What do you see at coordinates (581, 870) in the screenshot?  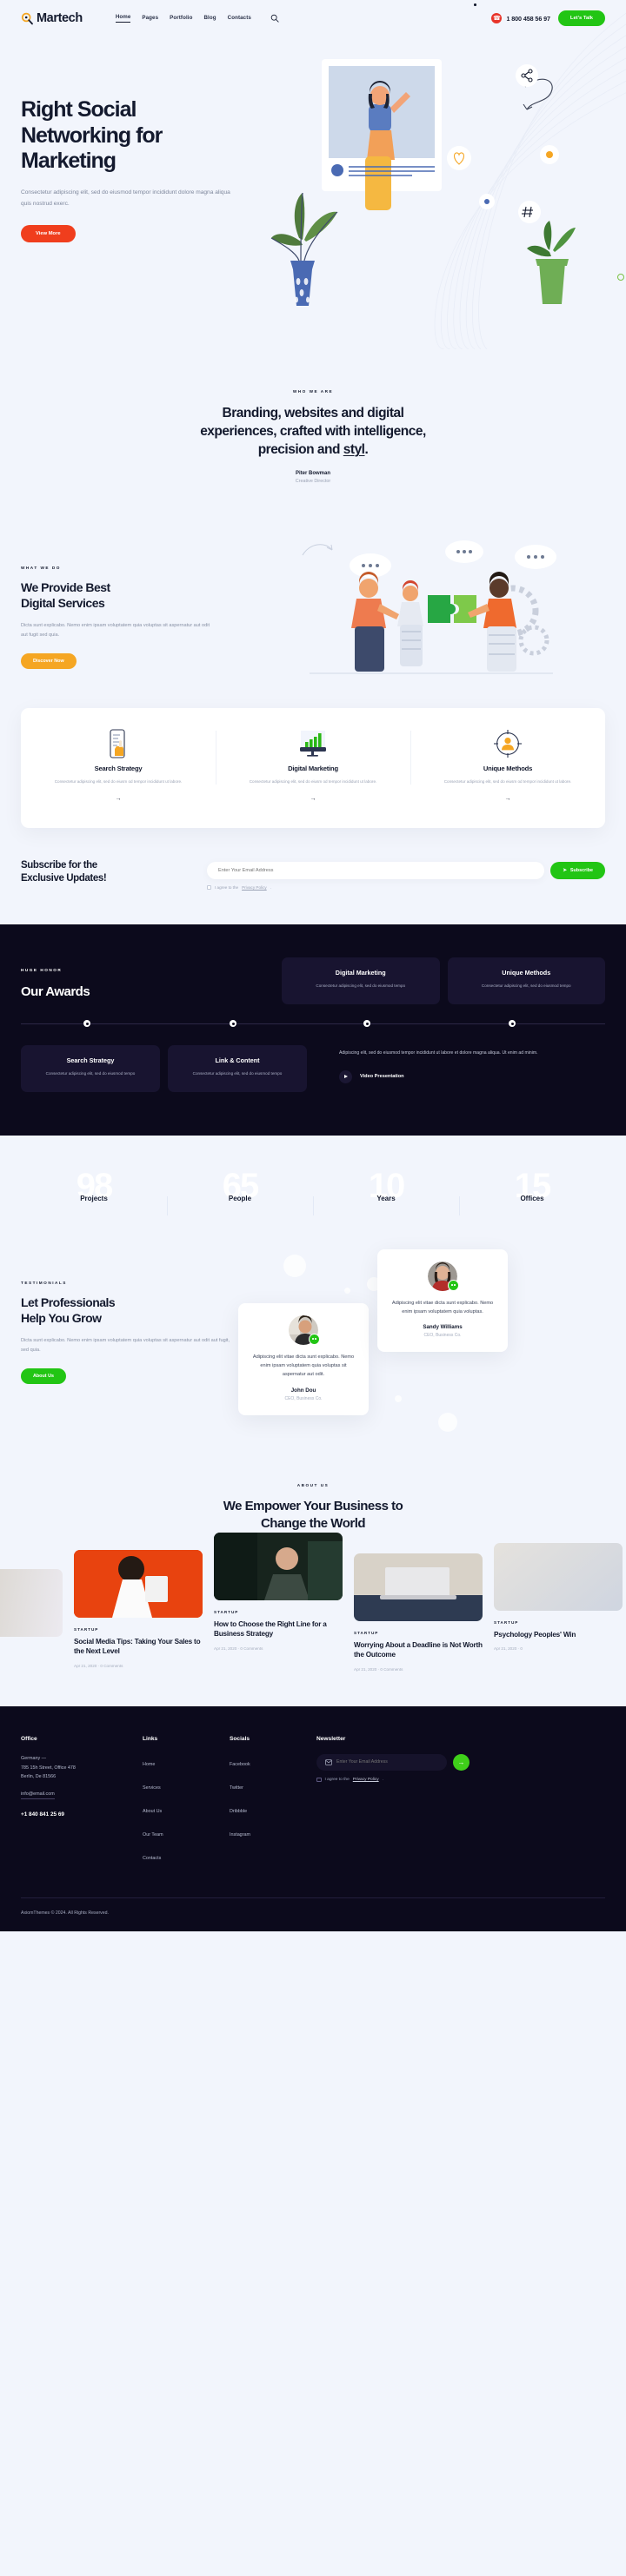 I see `subscribe-button-label: Subscribe` at bounding box center [581, 870].